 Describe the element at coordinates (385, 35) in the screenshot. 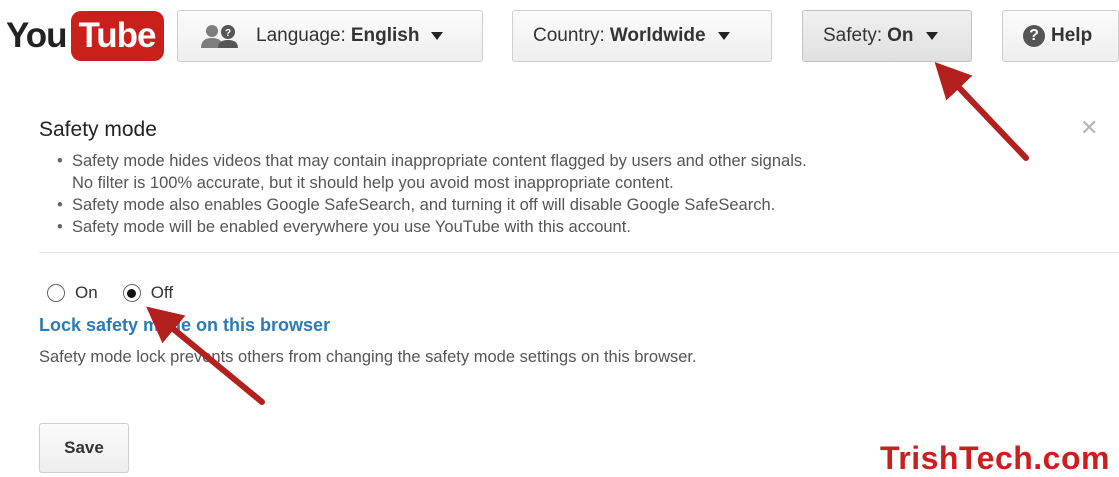

I see `language-value: English` at that location.